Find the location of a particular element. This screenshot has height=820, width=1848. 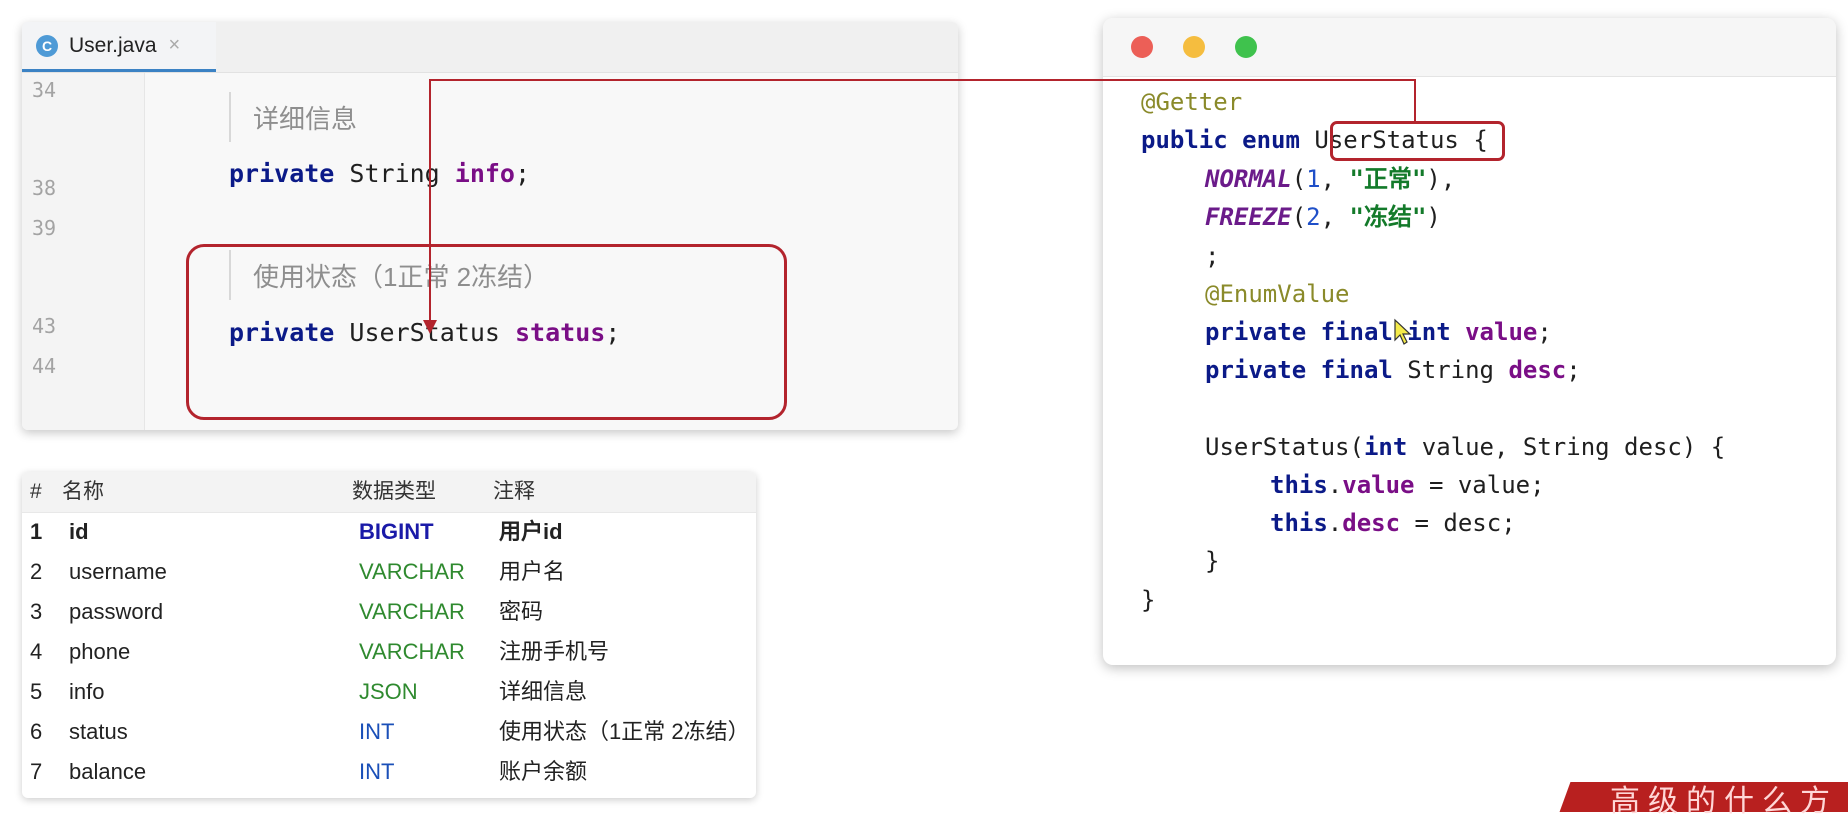

maximize-window-button is located at coordinates (1246, 47).